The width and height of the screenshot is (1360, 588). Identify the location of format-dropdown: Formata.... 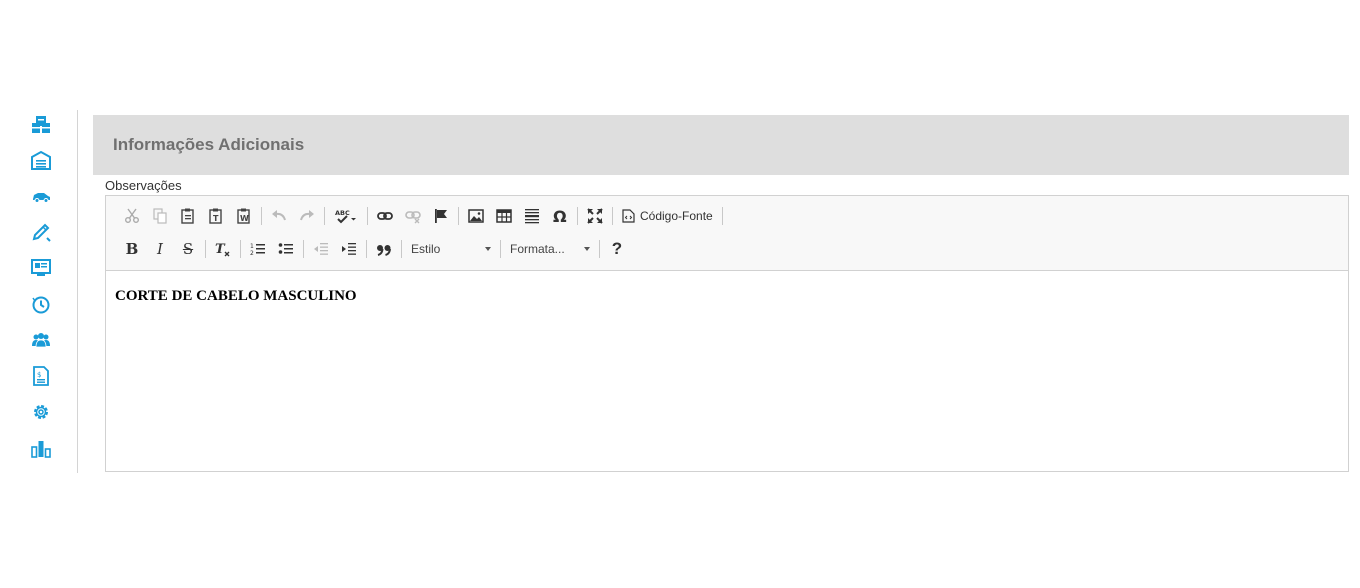
(550, 249).